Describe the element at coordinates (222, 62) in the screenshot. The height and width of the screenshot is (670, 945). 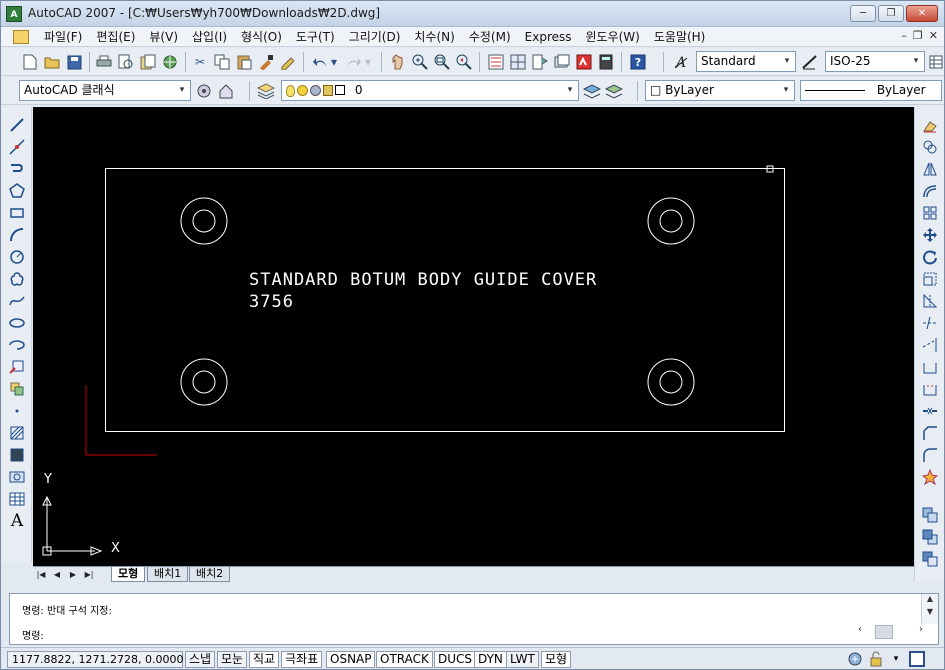
I see `copy-icon` at that location.